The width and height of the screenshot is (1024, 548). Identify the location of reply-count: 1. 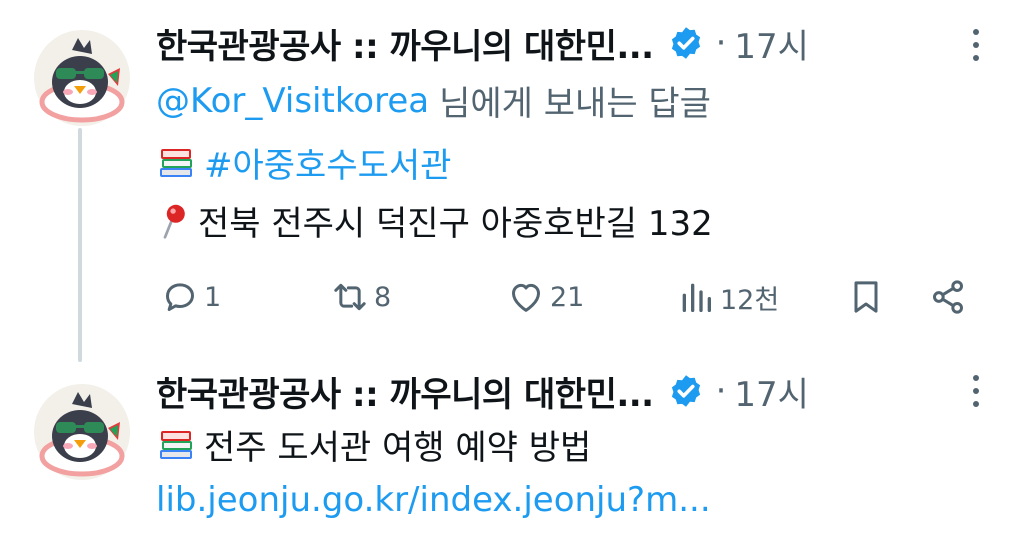
(213, 297).